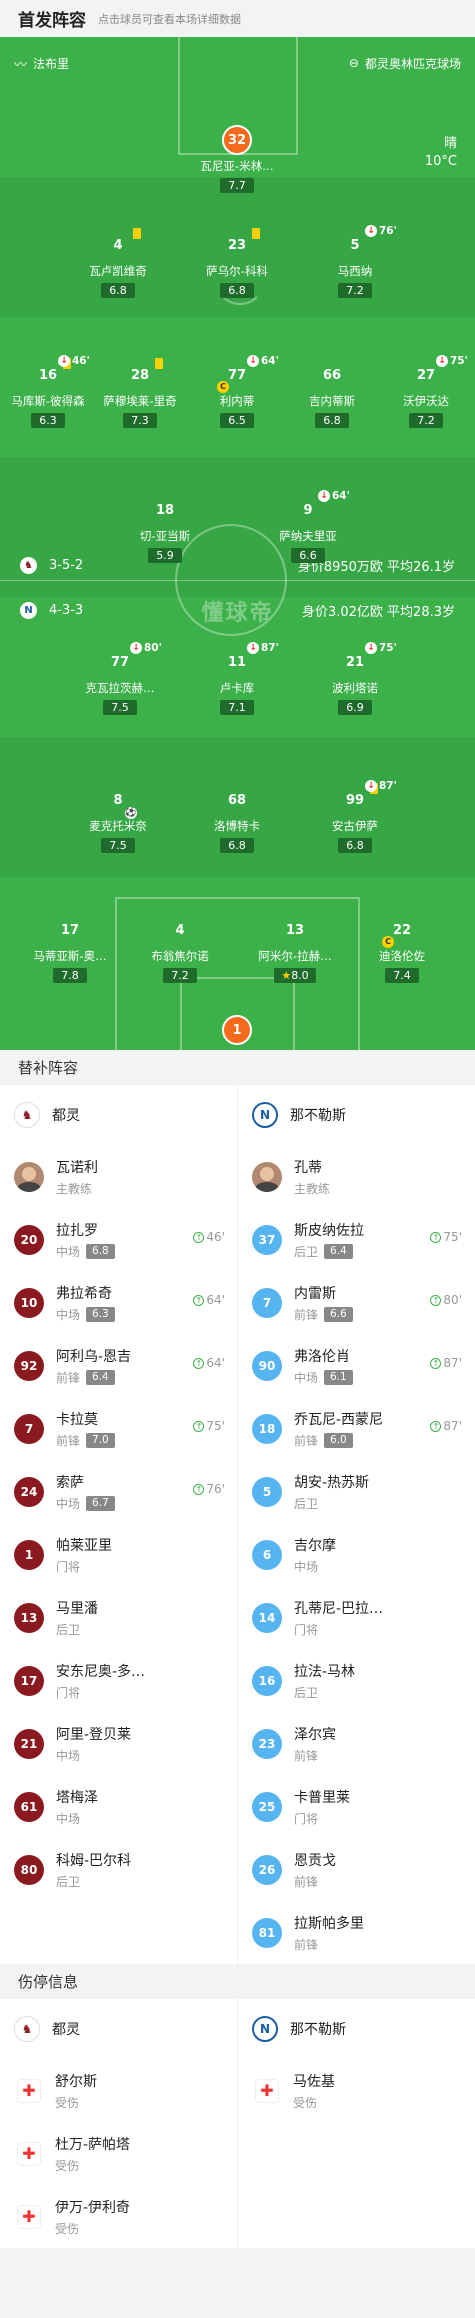 This screenshot has width=475, height=2318. Describe the element at coordinates (118, 1491) in the screenshot. I see `sub-player-row: 24 索萨 中场 6.7 ↑ 76'` at that location.